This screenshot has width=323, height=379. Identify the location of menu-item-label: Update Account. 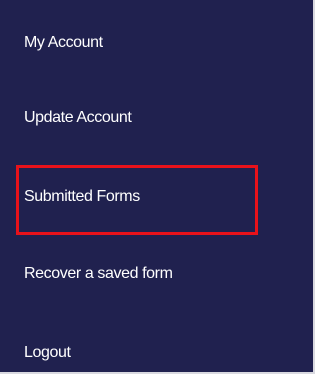
(78, 117).